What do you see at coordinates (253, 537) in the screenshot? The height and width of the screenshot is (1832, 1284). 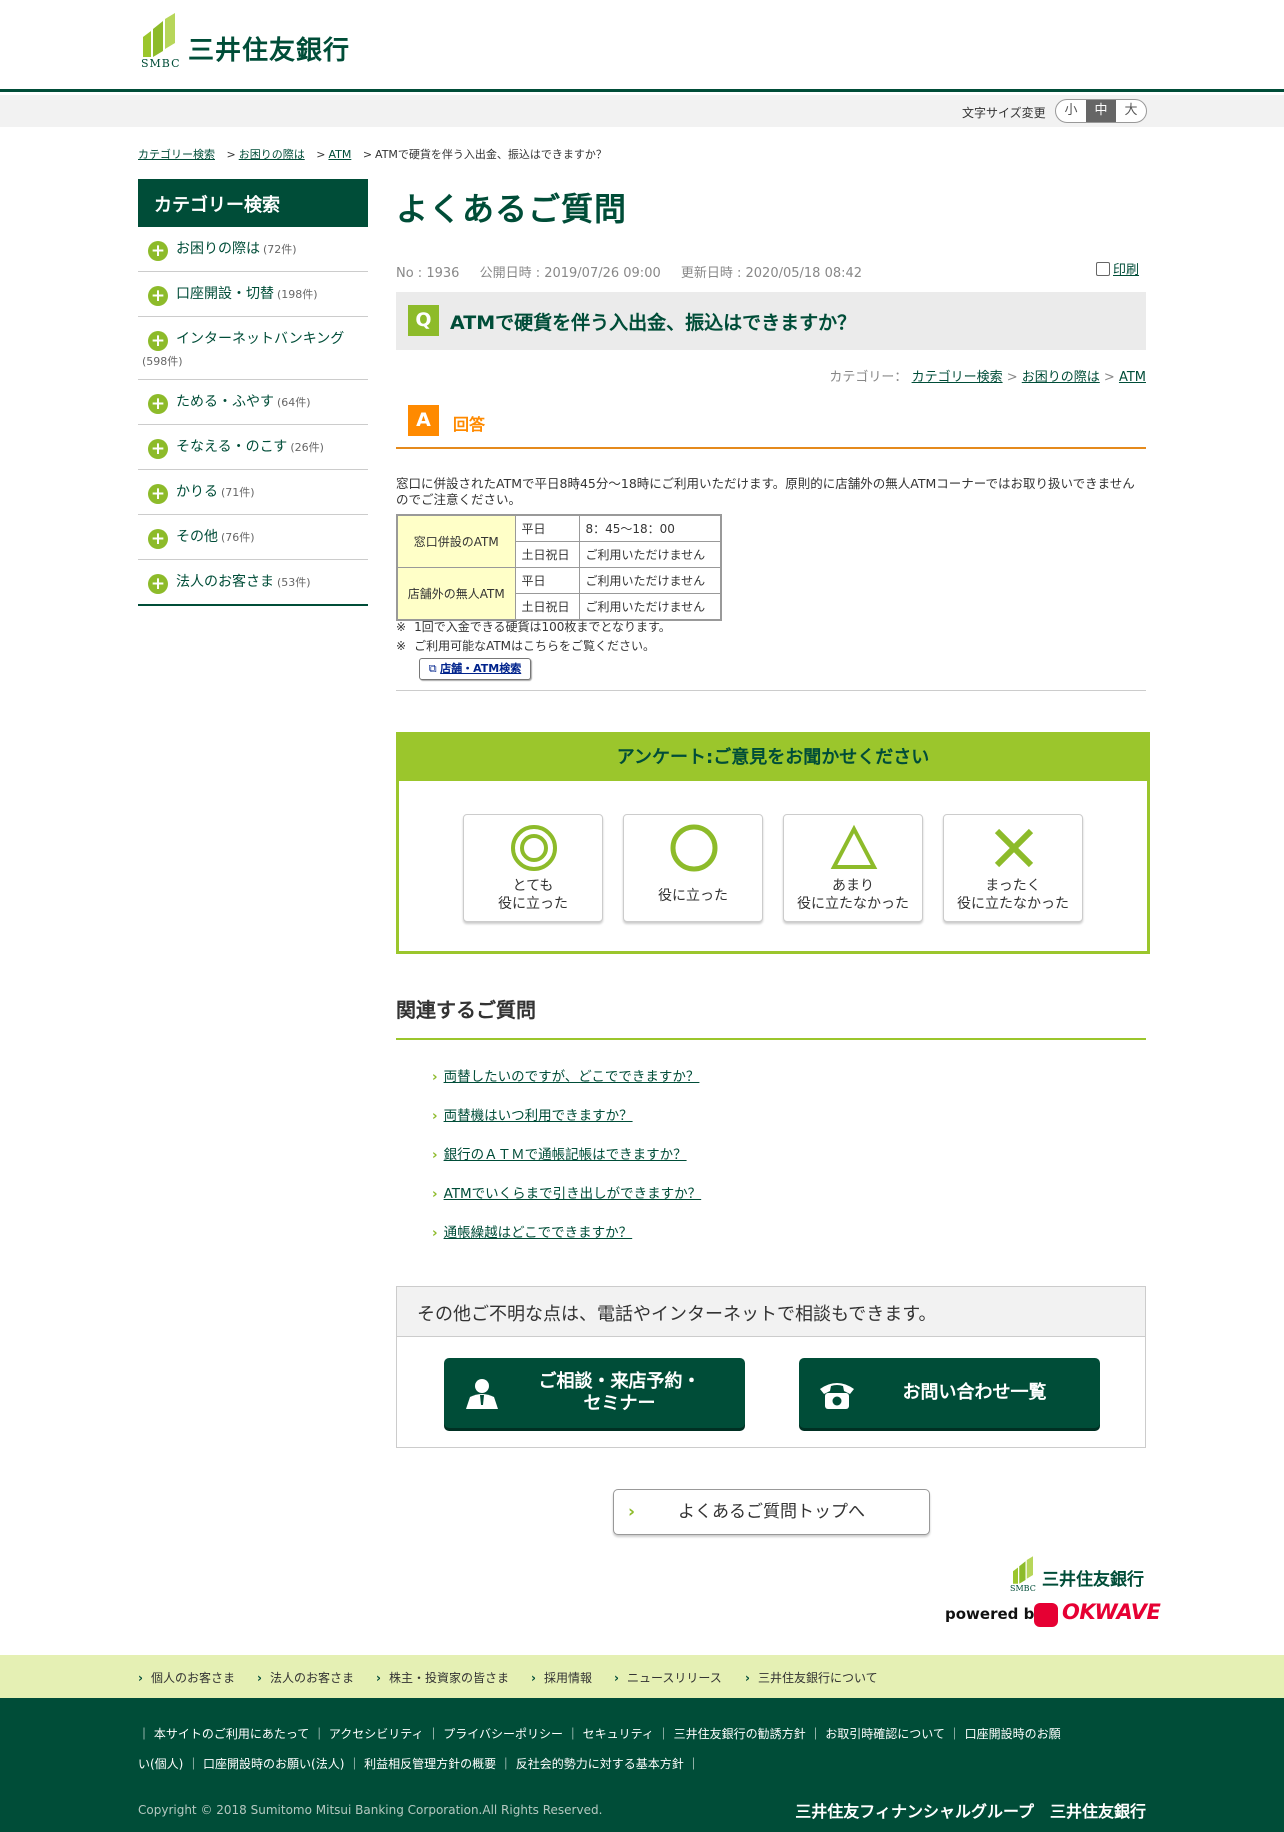 I see `sidebar-item-other: + その他 (76件)` at bounding box center [253, 537].